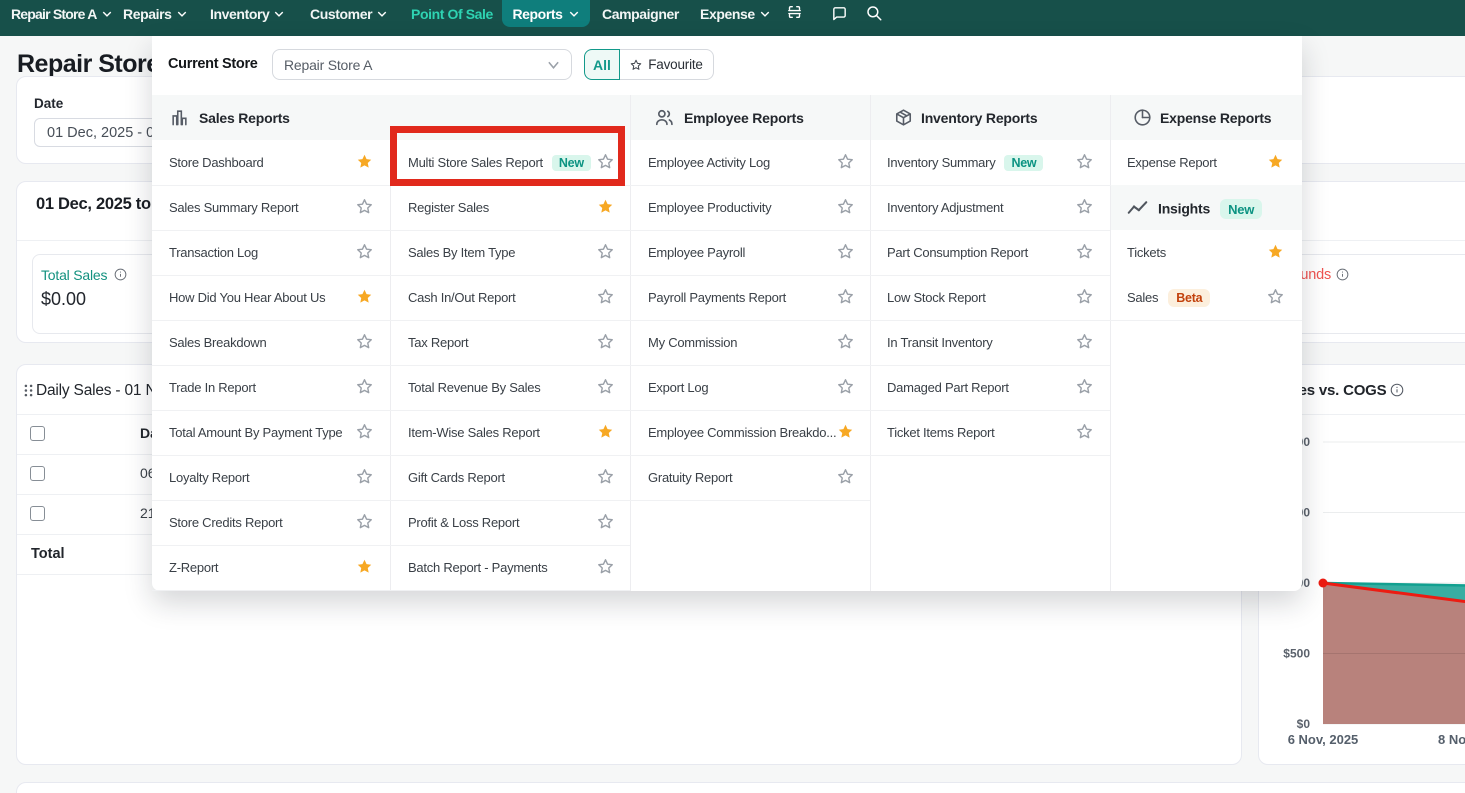  Describe the element at coordinates (1296, 654) in the screenshot. I see `svg-text: $500` at that location.